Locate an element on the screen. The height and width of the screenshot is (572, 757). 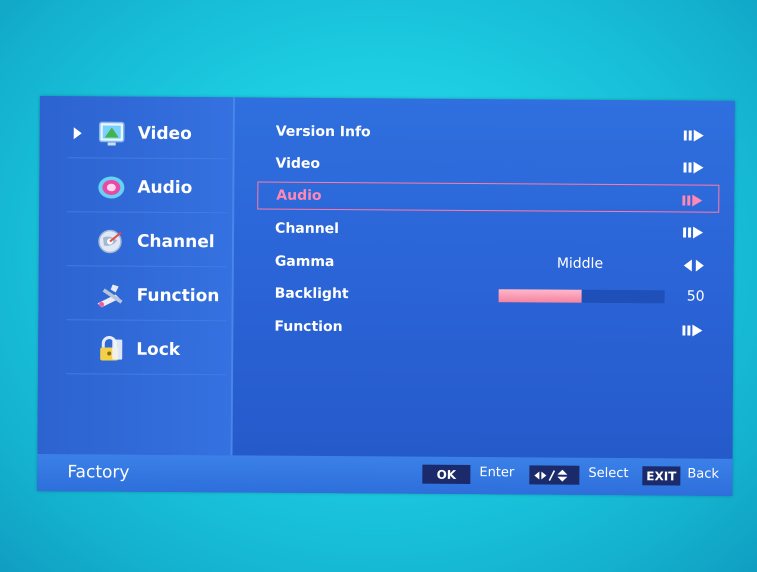
select-hint: Select is located at coordinates (608, 473).